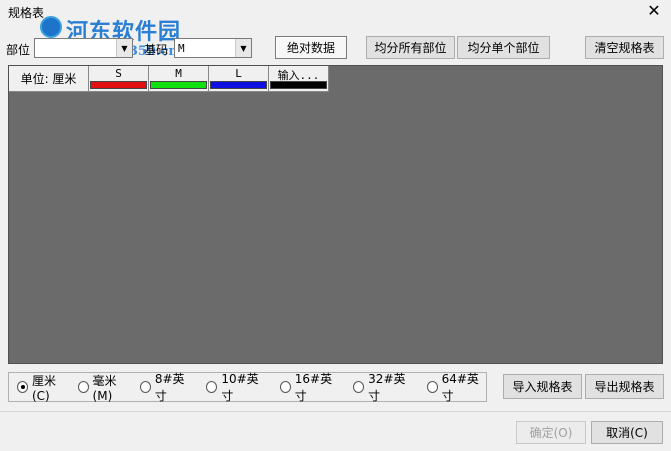 This screenshot has height=451, width=671. I want to click on unit-radio-8in: 8#英寸, so click(165, 387).